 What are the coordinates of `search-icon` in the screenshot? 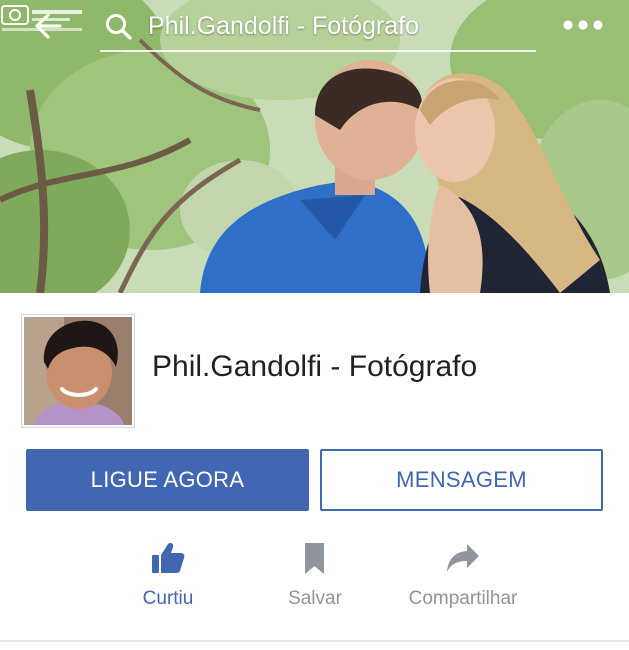 It's located at (119, 27).